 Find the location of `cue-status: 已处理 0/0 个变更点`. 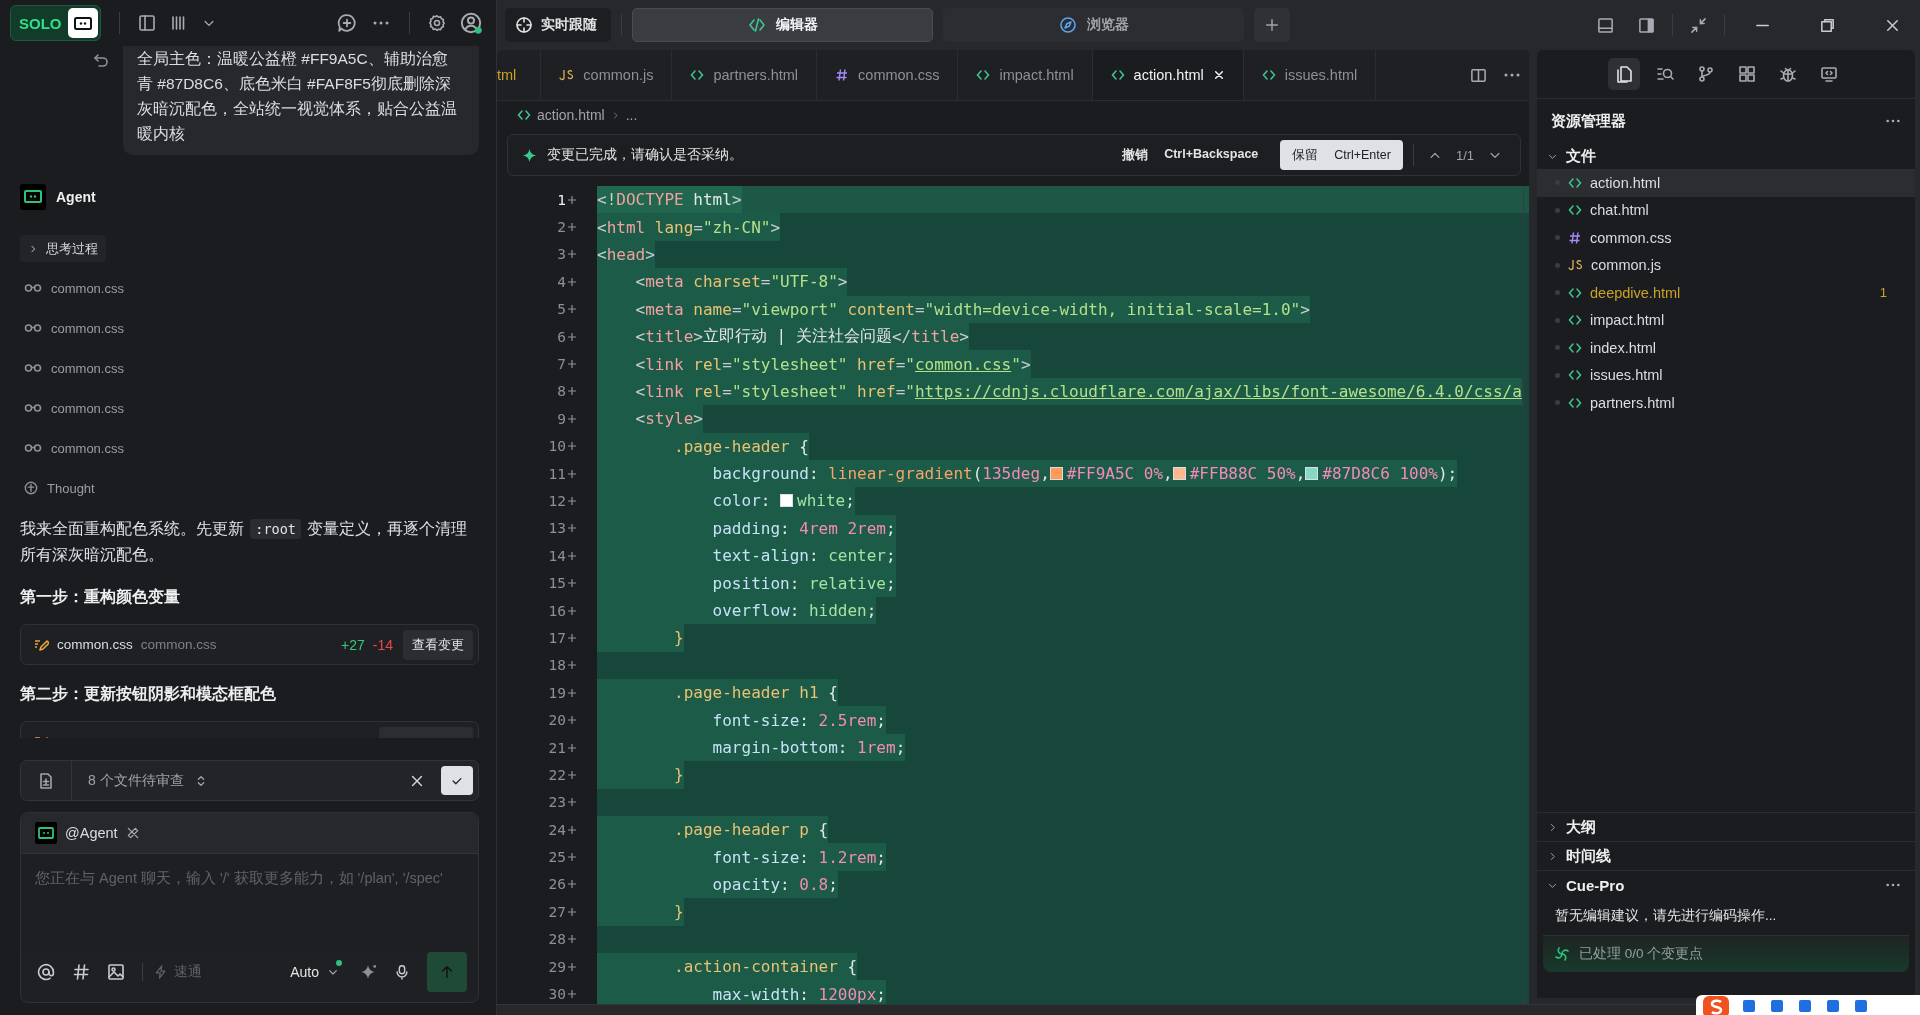

cue-status: 已处理 0/0 个变更点 is located at coordinates (1641, 954).